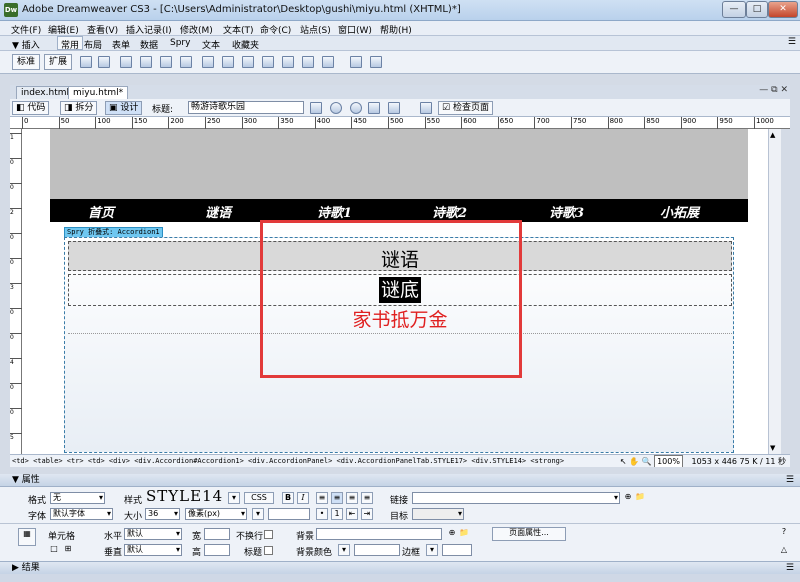 The image size is (800, 582). I want to click on tab-text: 文本, so click(211, 44).